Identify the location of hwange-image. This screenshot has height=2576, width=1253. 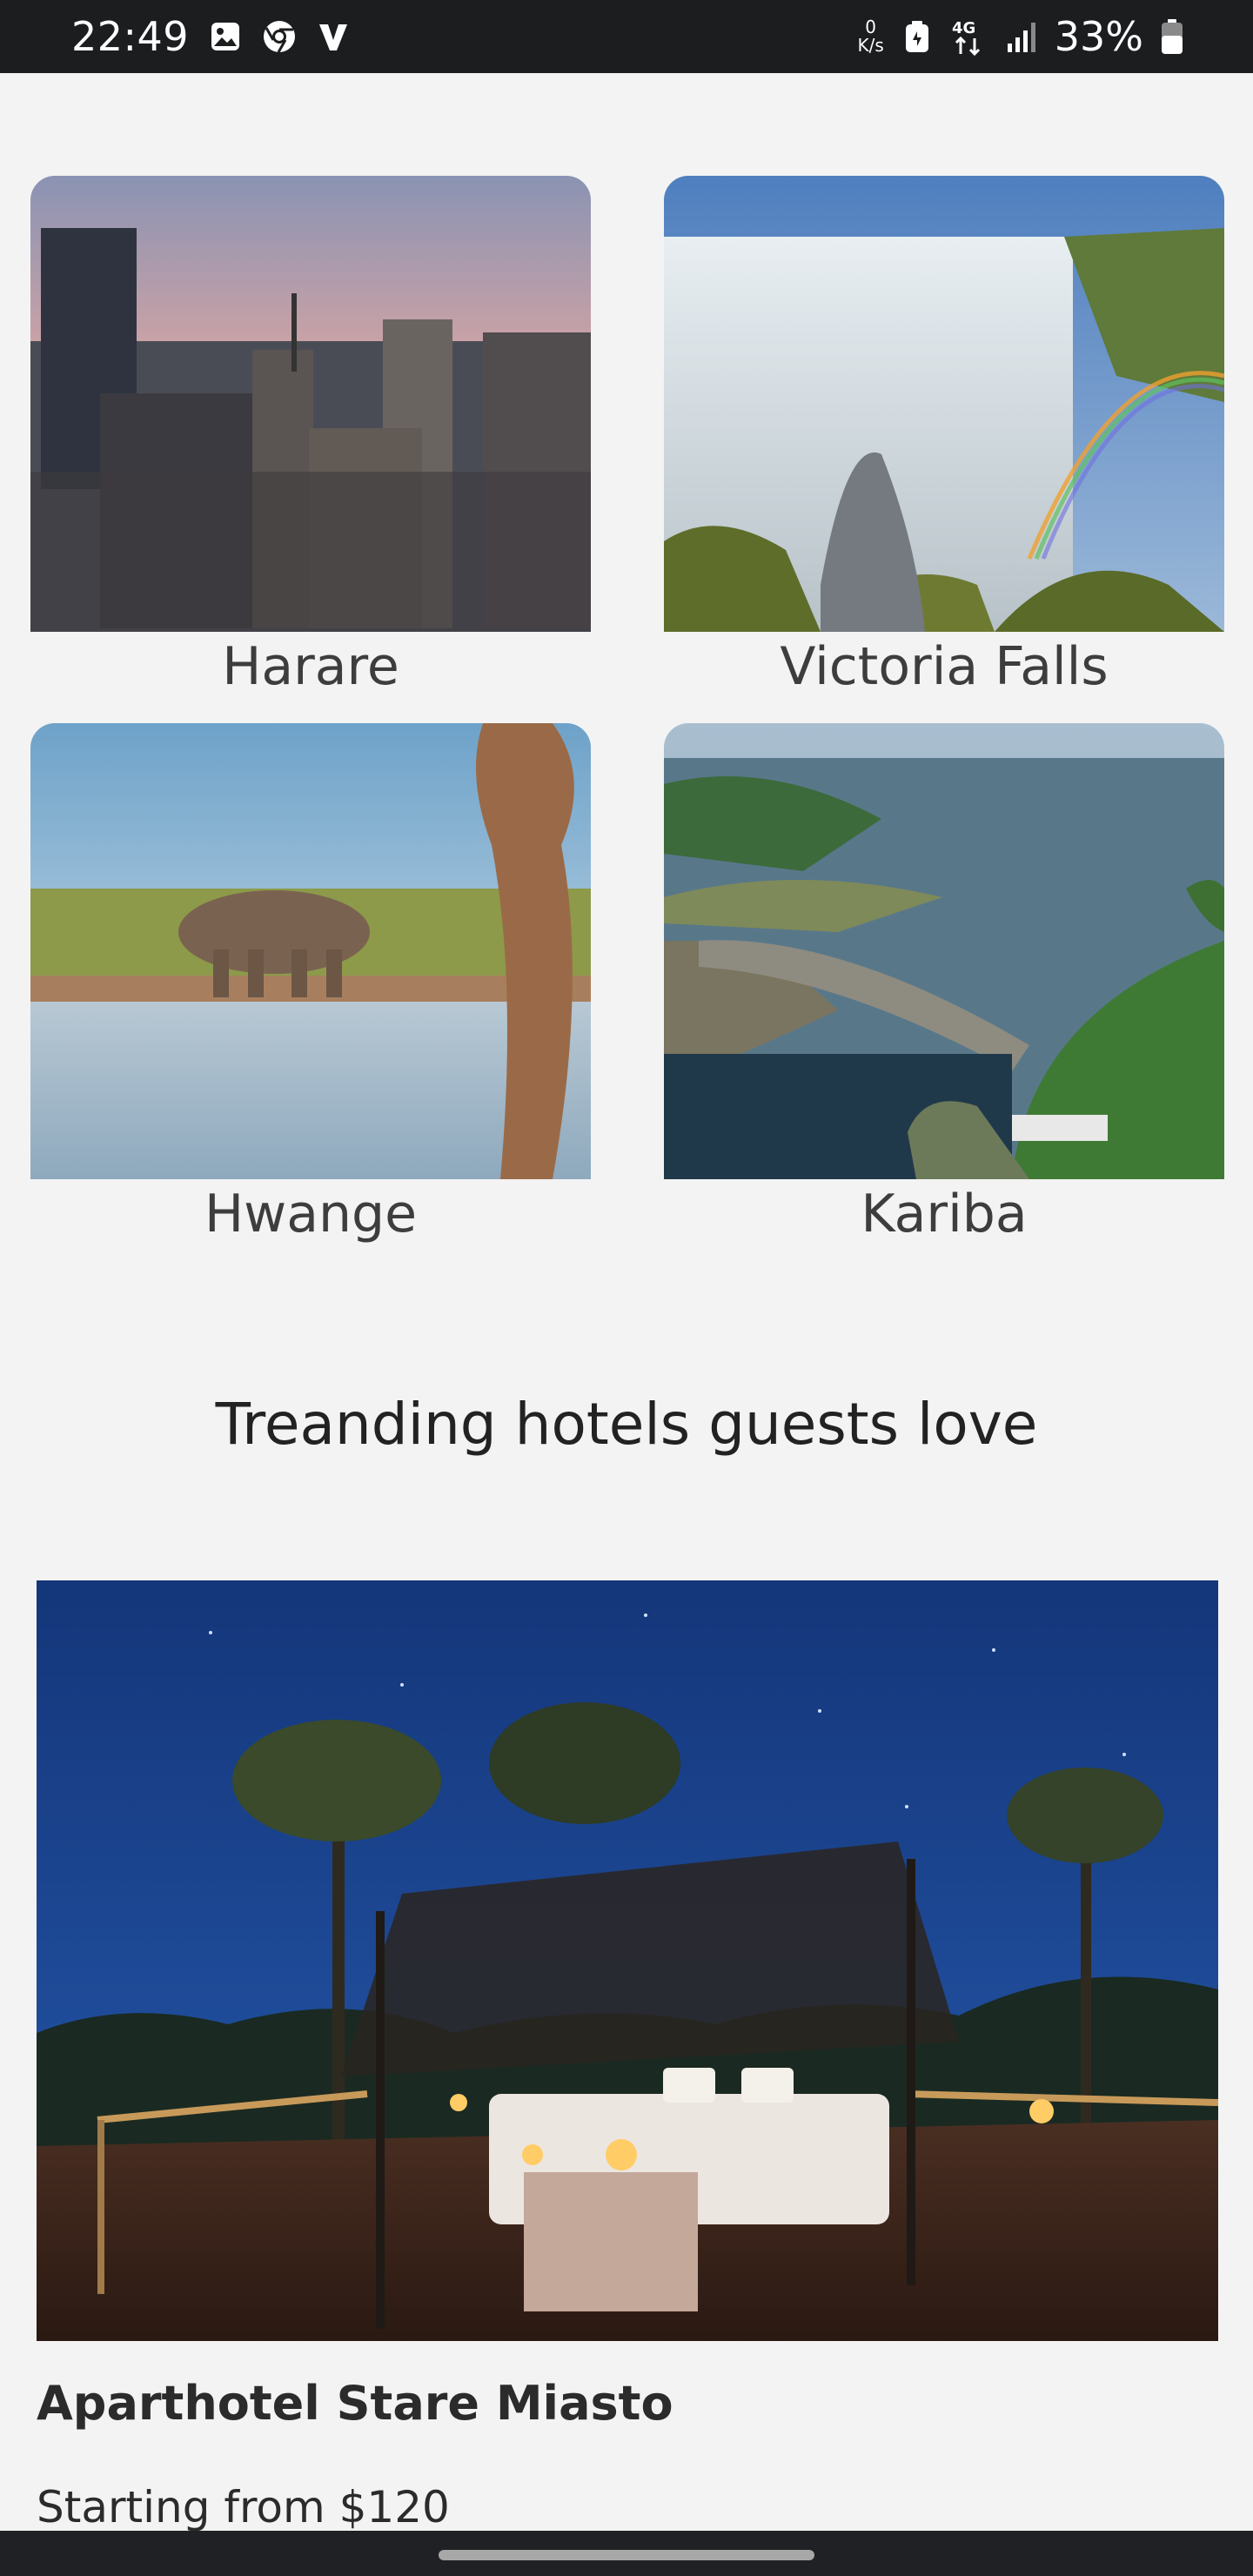
(310, 951).